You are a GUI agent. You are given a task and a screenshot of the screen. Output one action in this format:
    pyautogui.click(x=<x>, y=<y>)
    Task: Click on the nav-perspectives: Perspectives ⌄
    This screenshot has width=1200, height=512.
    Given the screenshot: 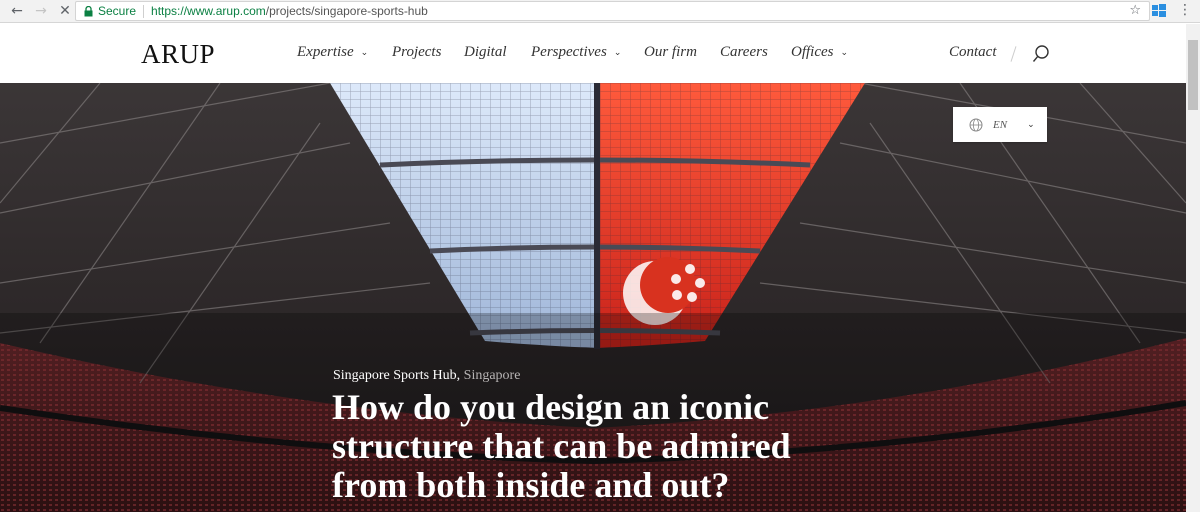 What is the action you would take?
    pyautogui.click(x=587, y=52)
    